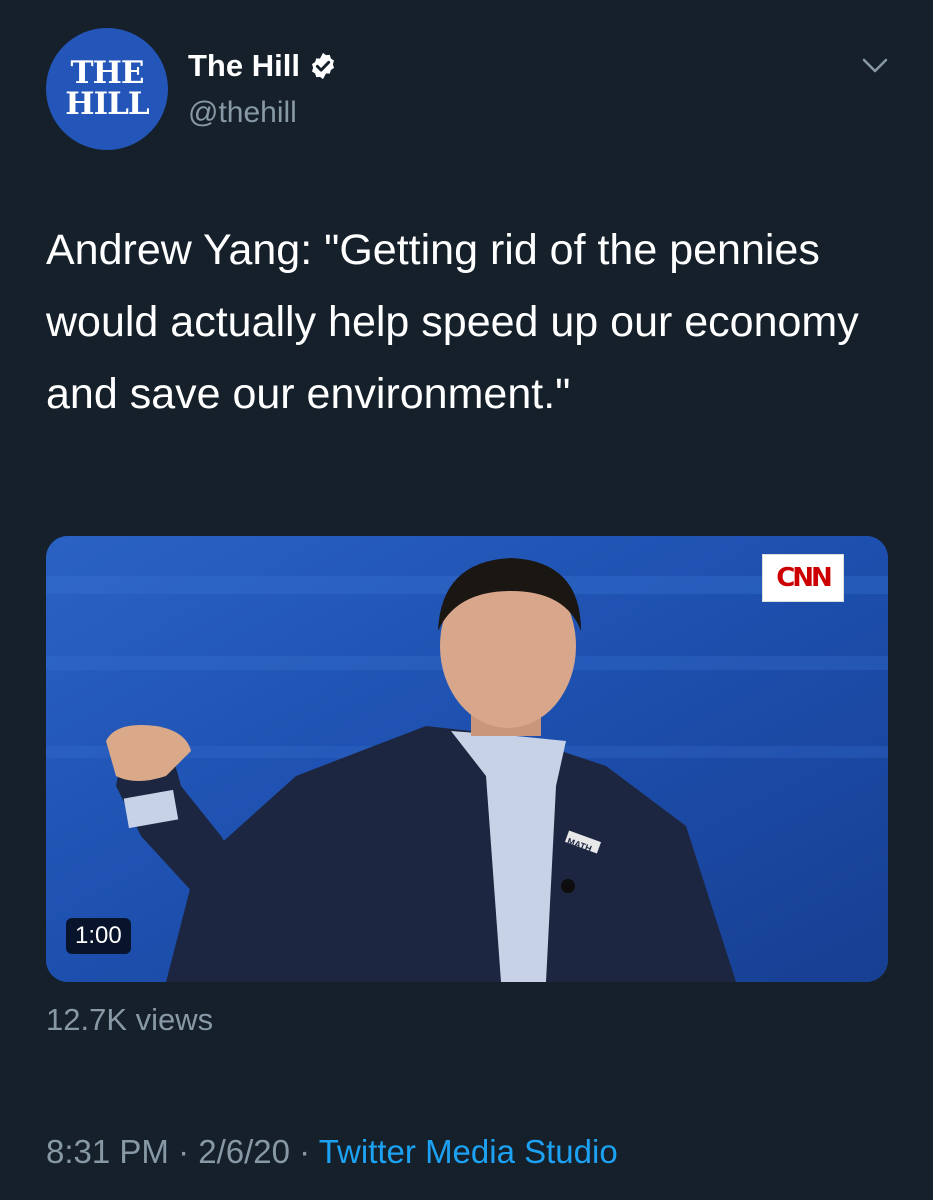 This screenshot has width=933, height=1200. Describe the element at coordinates (98, 936) in the screenshot. I see `video-duration: 1:00` at that location.